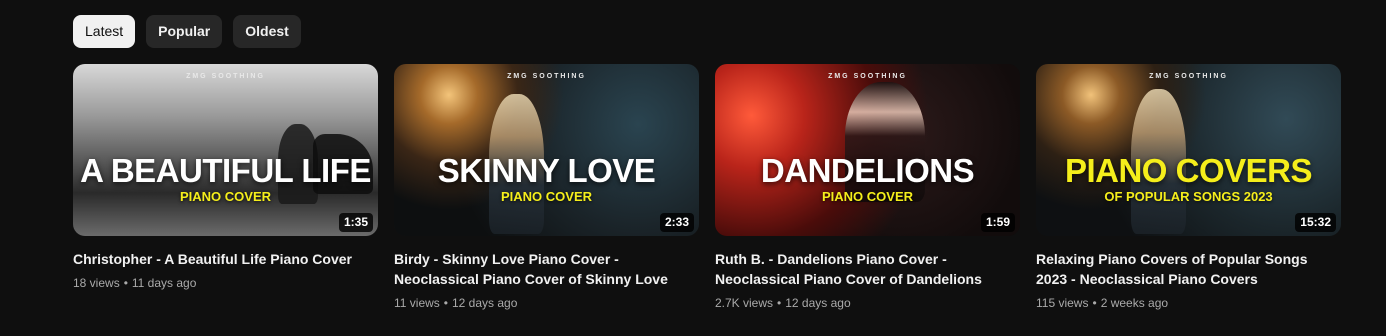  I want to click on view-count: 11 views, so click(417, 303).